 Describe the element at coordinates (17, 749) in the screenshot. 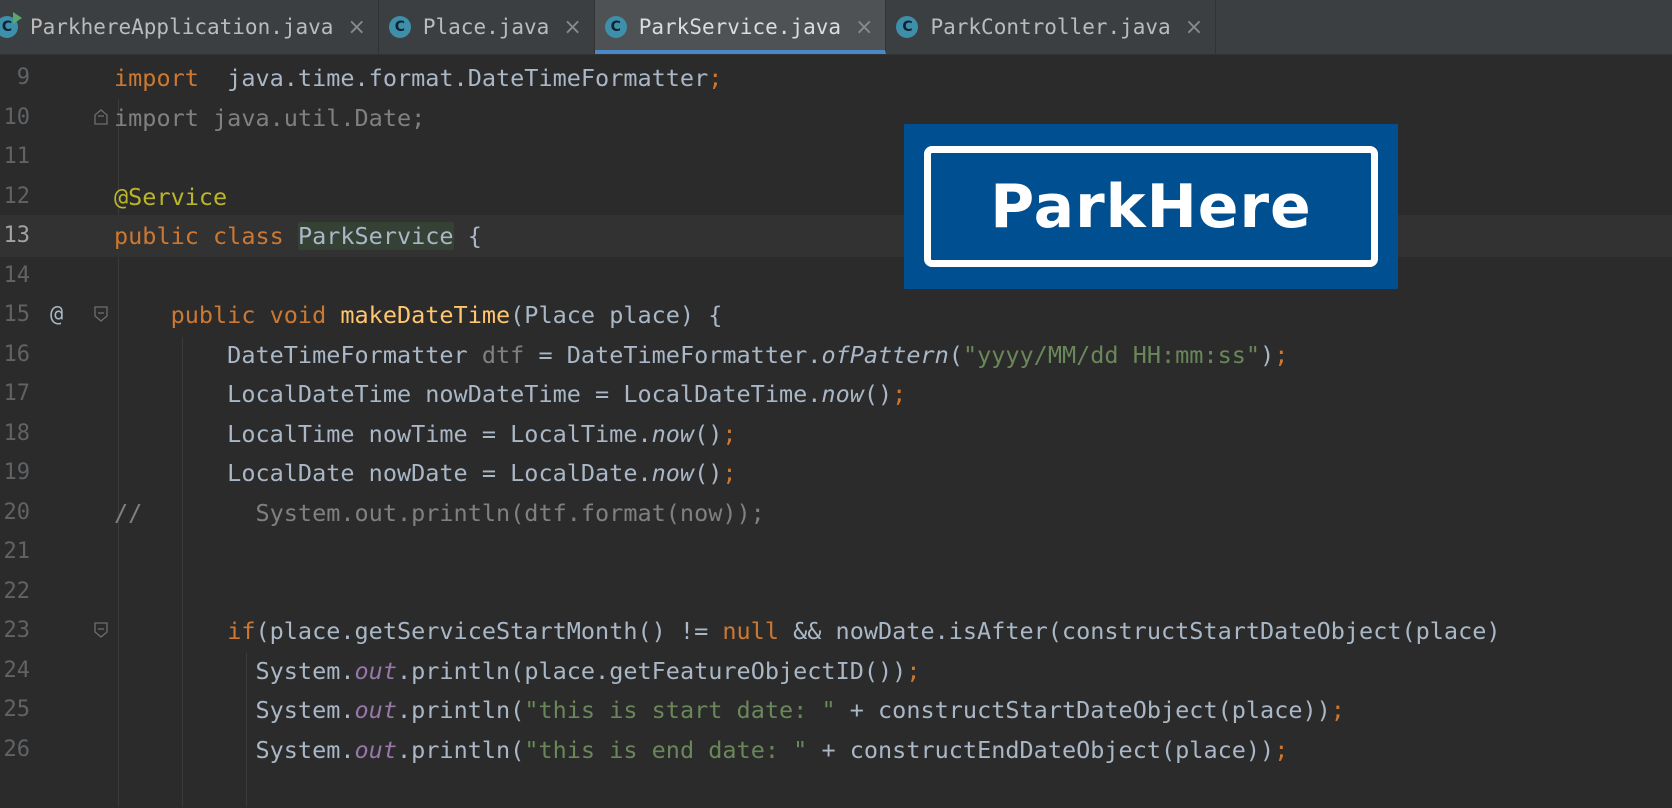

I see `line-number: 26` at that location.